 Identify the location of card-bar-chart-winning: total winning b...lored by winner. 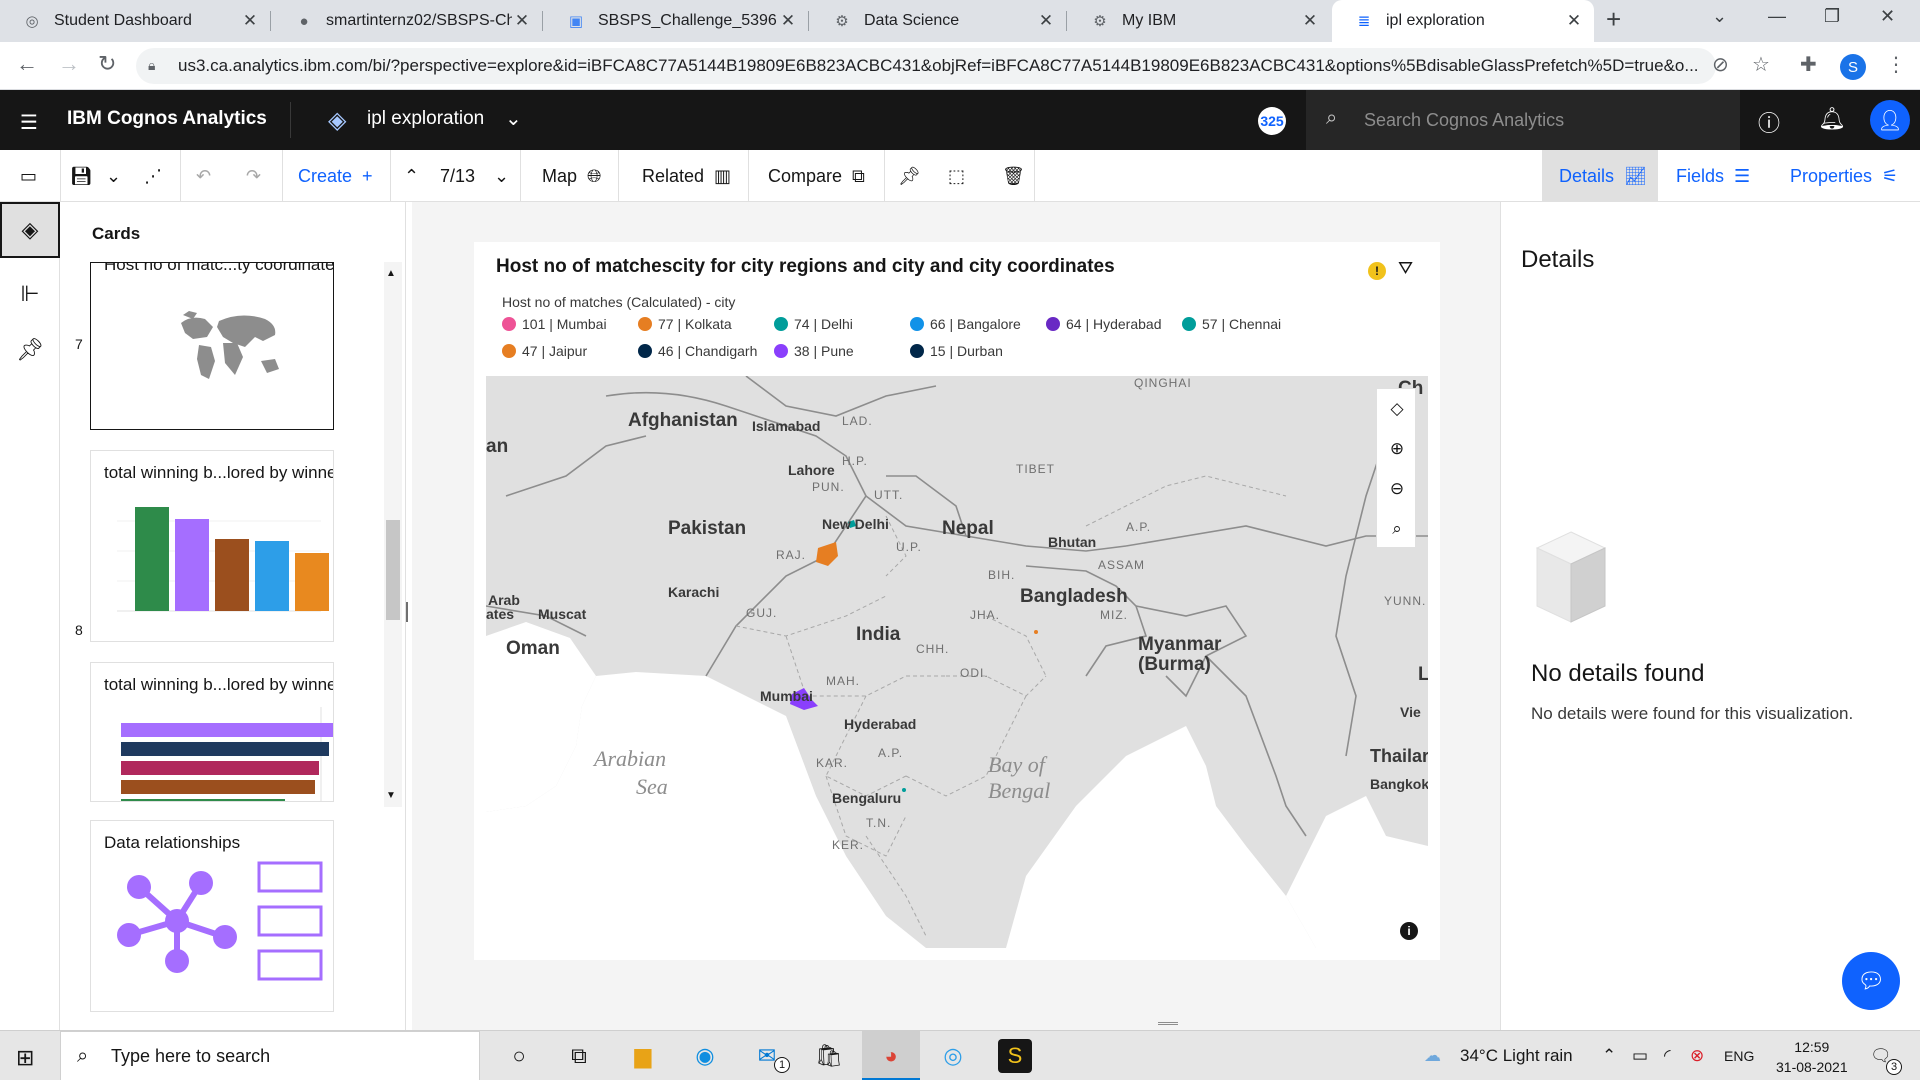
(212, 546).